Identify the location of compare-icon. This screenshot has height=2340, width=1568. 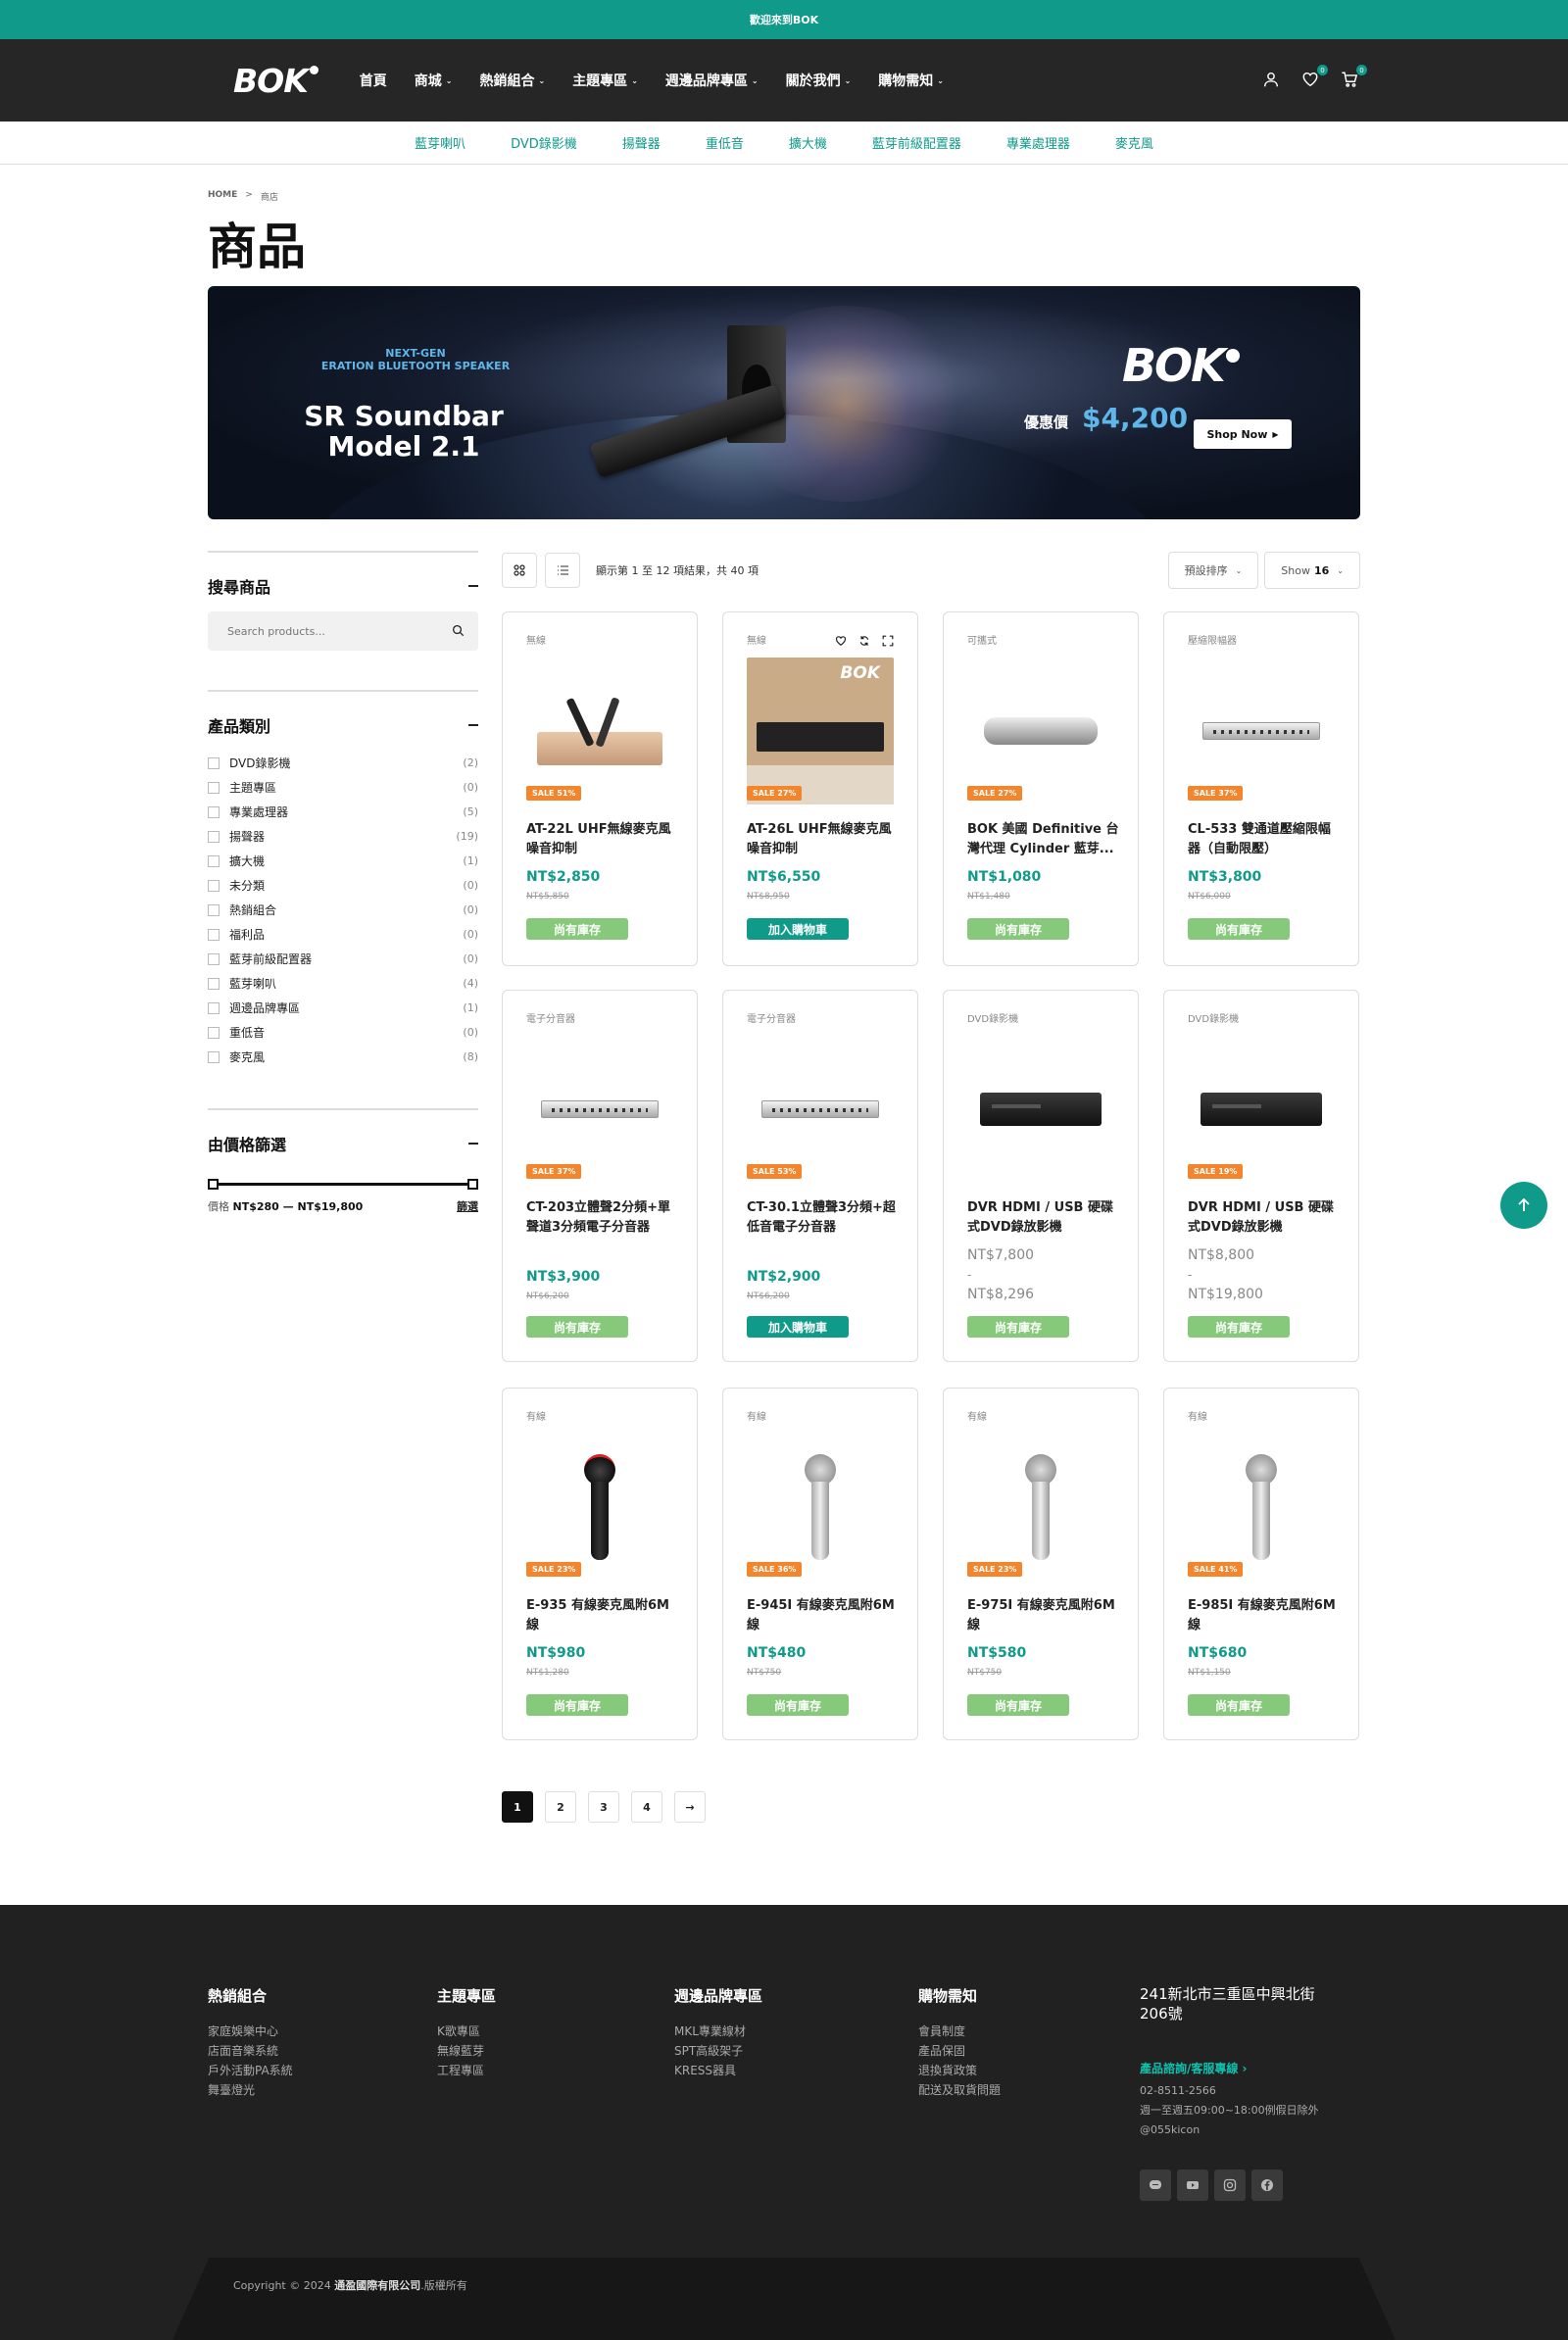
(864, 641).